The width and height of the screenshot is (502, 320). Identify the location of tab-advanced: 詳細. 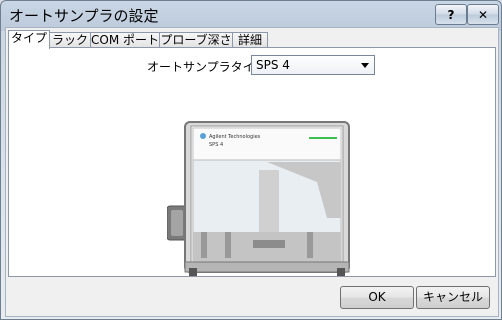
(250, 40).